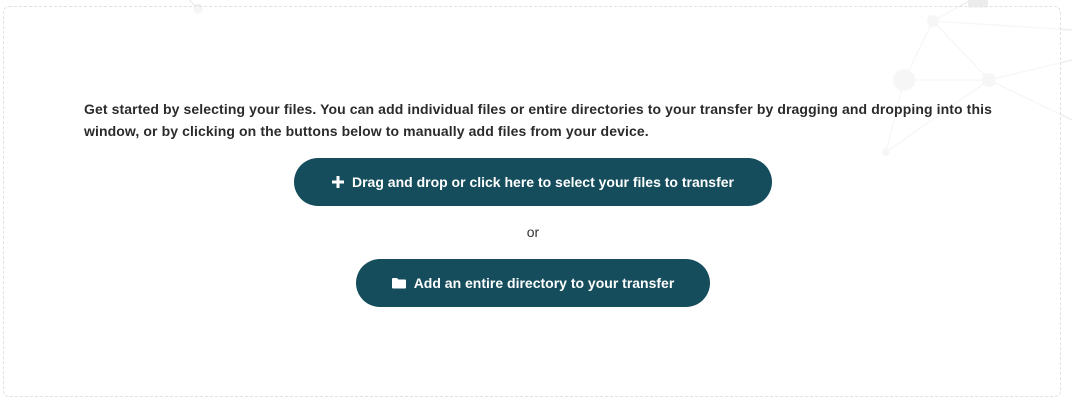 This screenshot has width=1072, height=404. What do you see at coordinates (544, 283) in the screenshot?
I see `add-directory-label: Add an entire directory to your transfer` at bounding box center [544, 283].